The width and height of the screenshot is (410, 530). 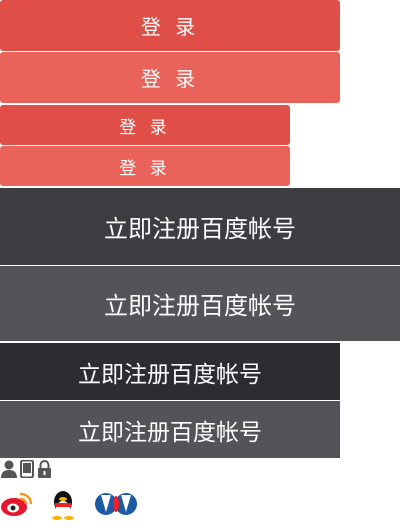 What do you see at coordinates (200, 303) in the screenshot?
I see `register-button-large-hover: 立即注册百度帐号` at bounding box center [200, 303].